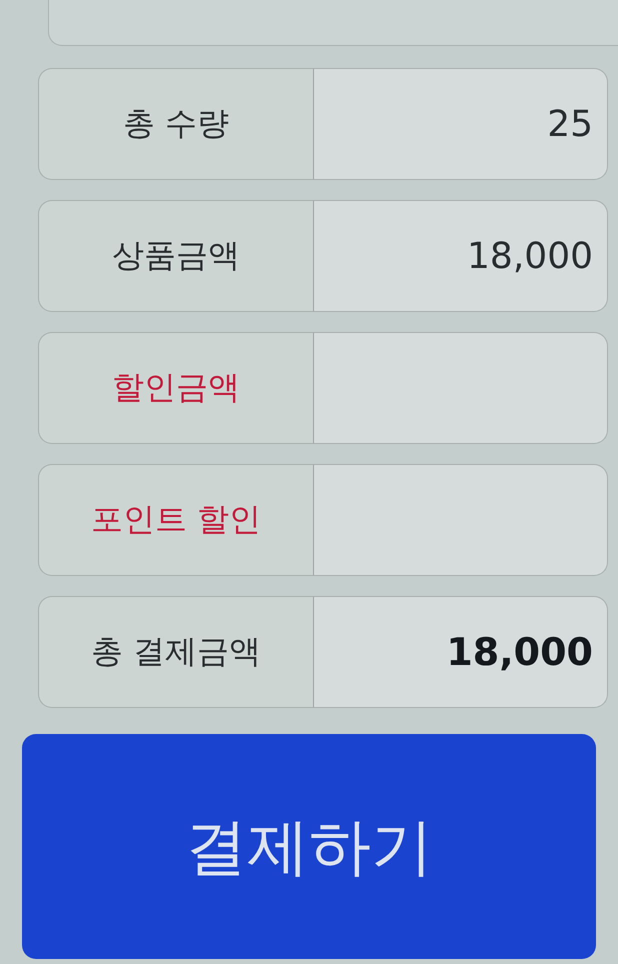 This screenshot has width=618, height=964. What do you see at coordinates (176, 124) in the screenshot?
I see `label-cell: 총 수량` at bounding box center [176, 124].